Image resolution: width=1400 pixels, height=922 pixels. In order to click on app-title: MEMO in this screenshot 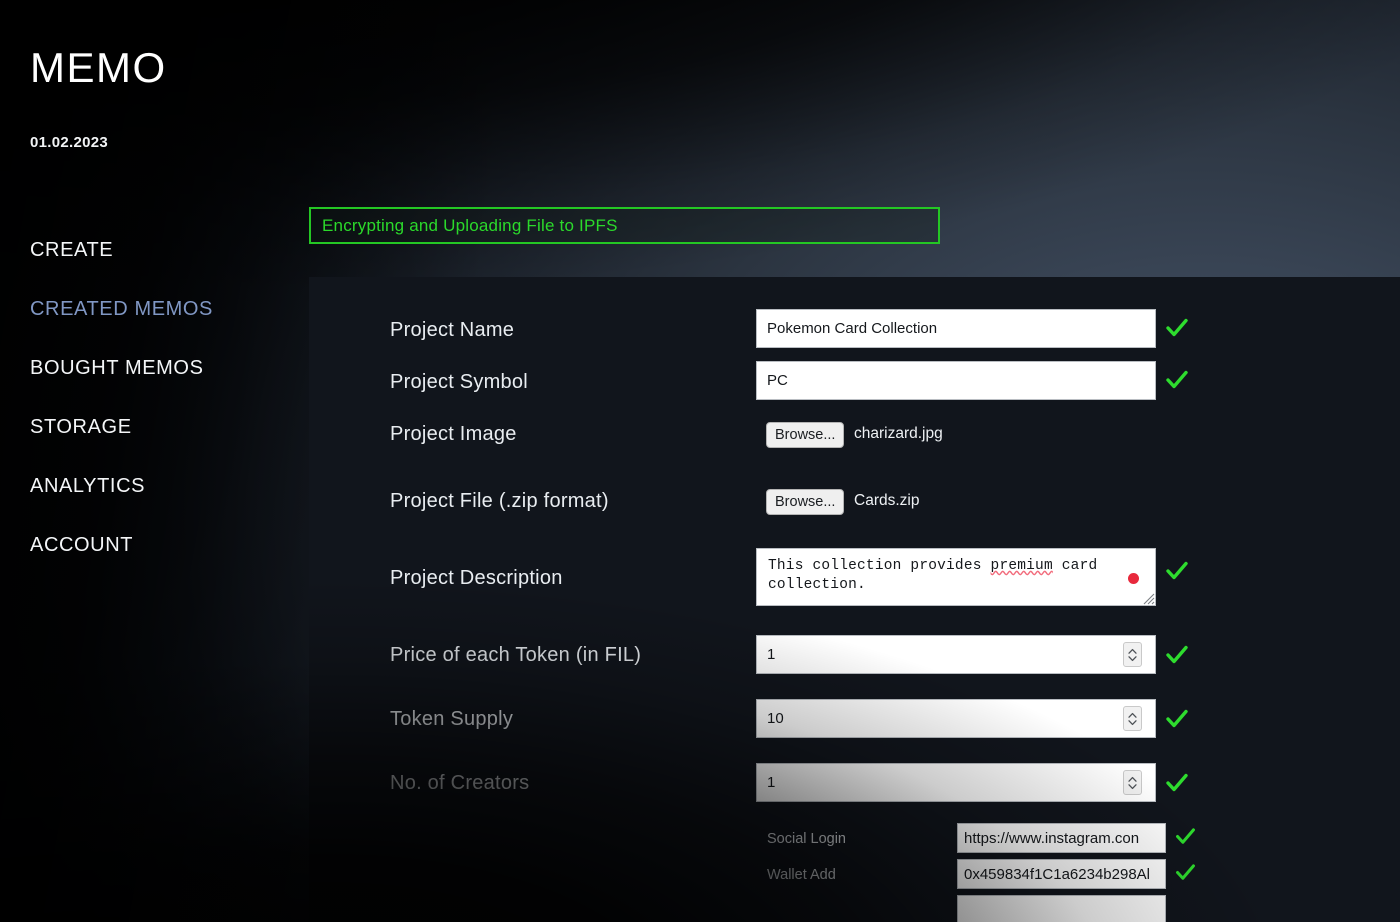, I will do `click(98, 67)`.